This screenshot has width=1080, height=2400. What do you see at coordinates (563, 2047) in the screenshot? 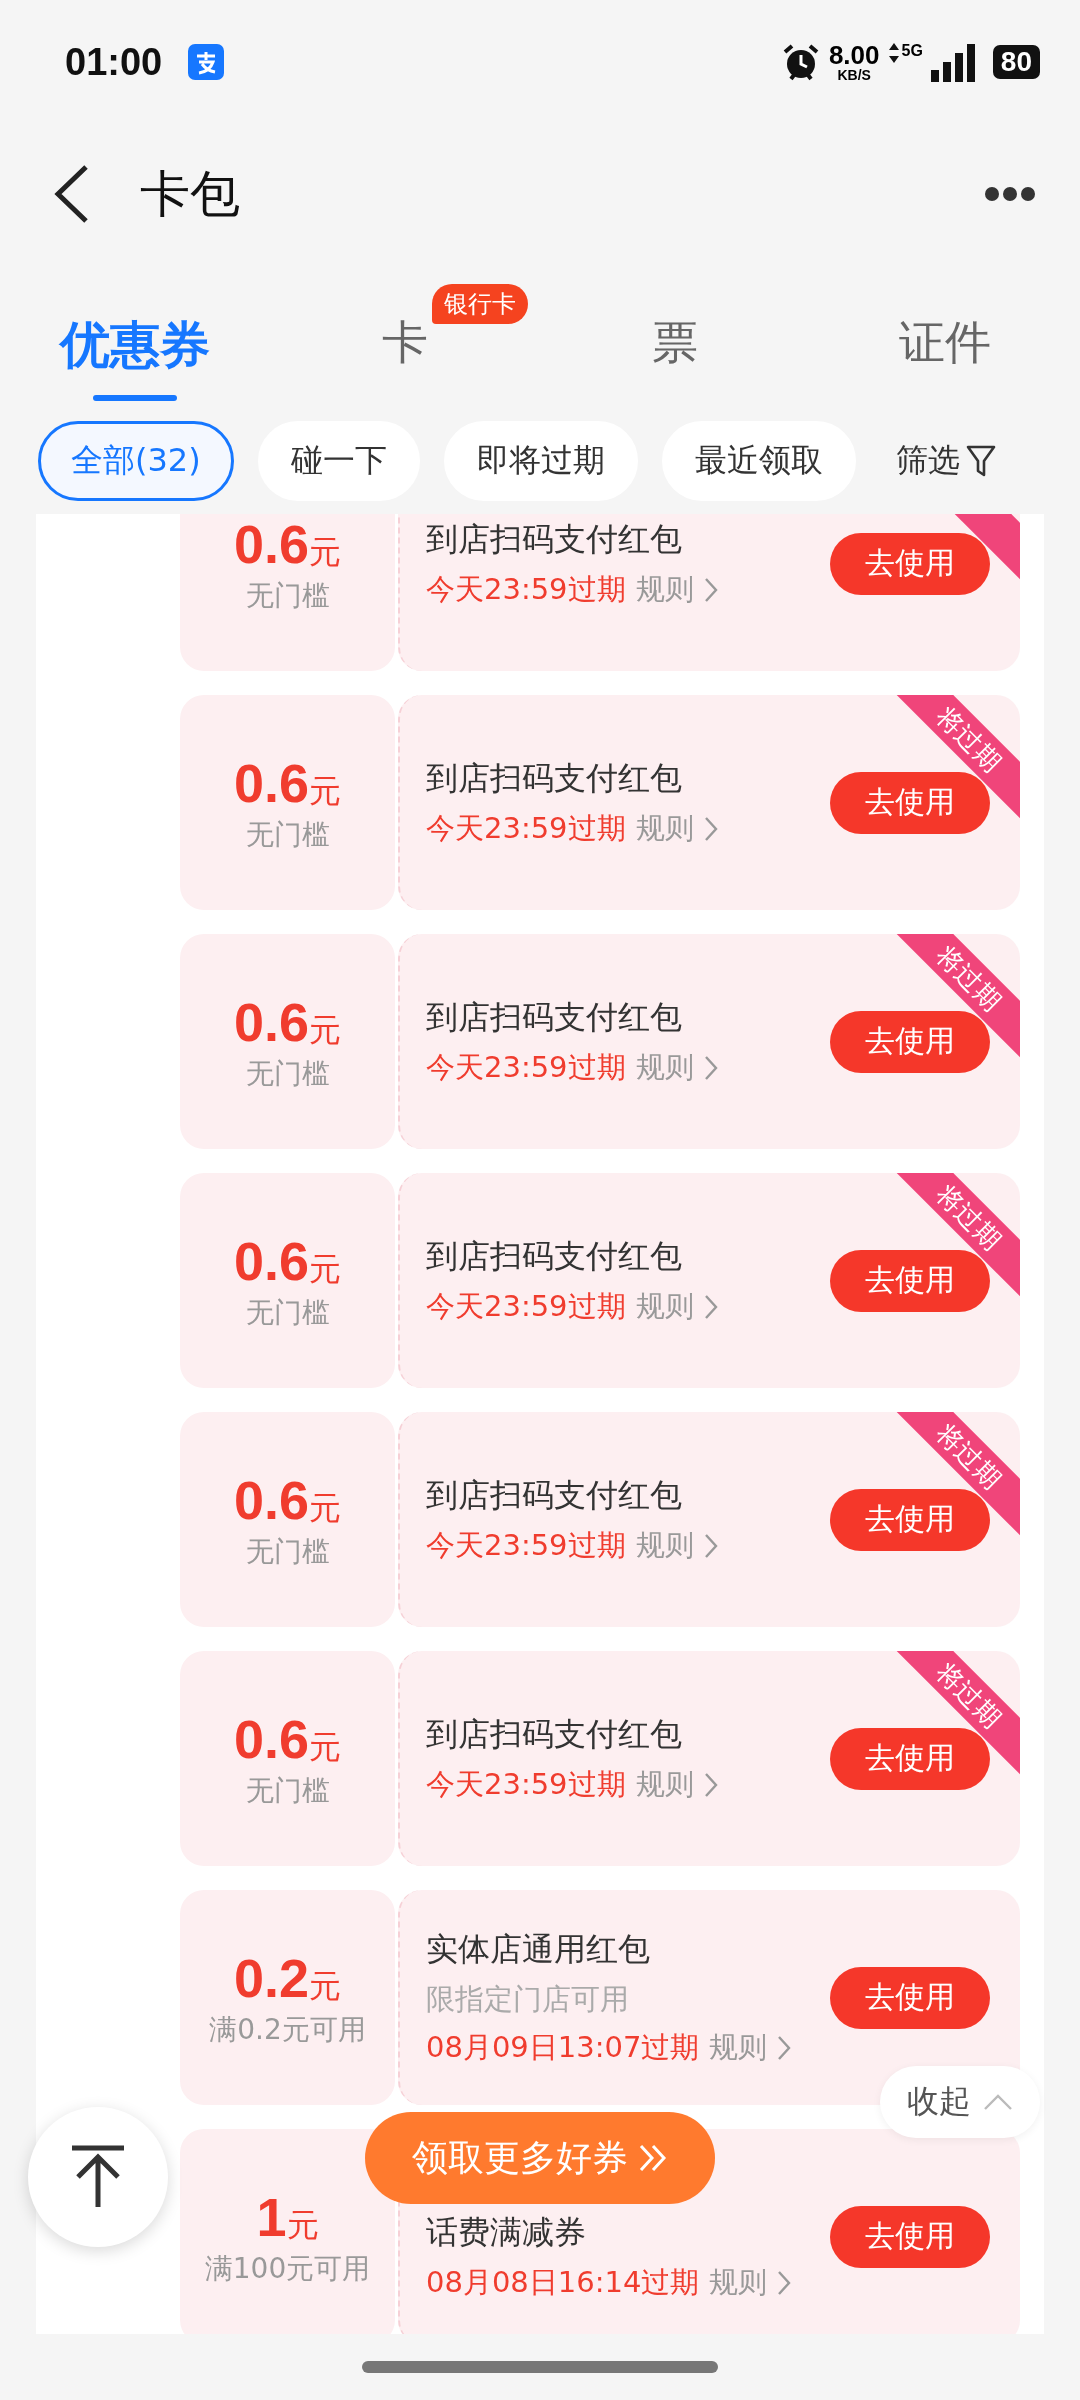
I see `expiry-date: 08月09日13:07过期` at bounding box center [563, 2047].